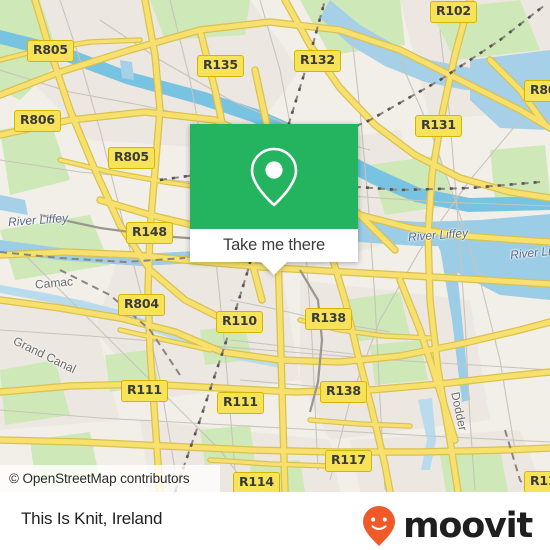 The image size is (550, 550). I want to click on road-shield: R807, so click(537, 91).